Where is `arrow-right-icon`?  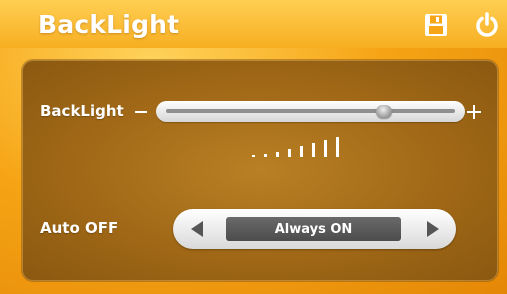 arrow-right-icon is located at coordinates (433, 229).